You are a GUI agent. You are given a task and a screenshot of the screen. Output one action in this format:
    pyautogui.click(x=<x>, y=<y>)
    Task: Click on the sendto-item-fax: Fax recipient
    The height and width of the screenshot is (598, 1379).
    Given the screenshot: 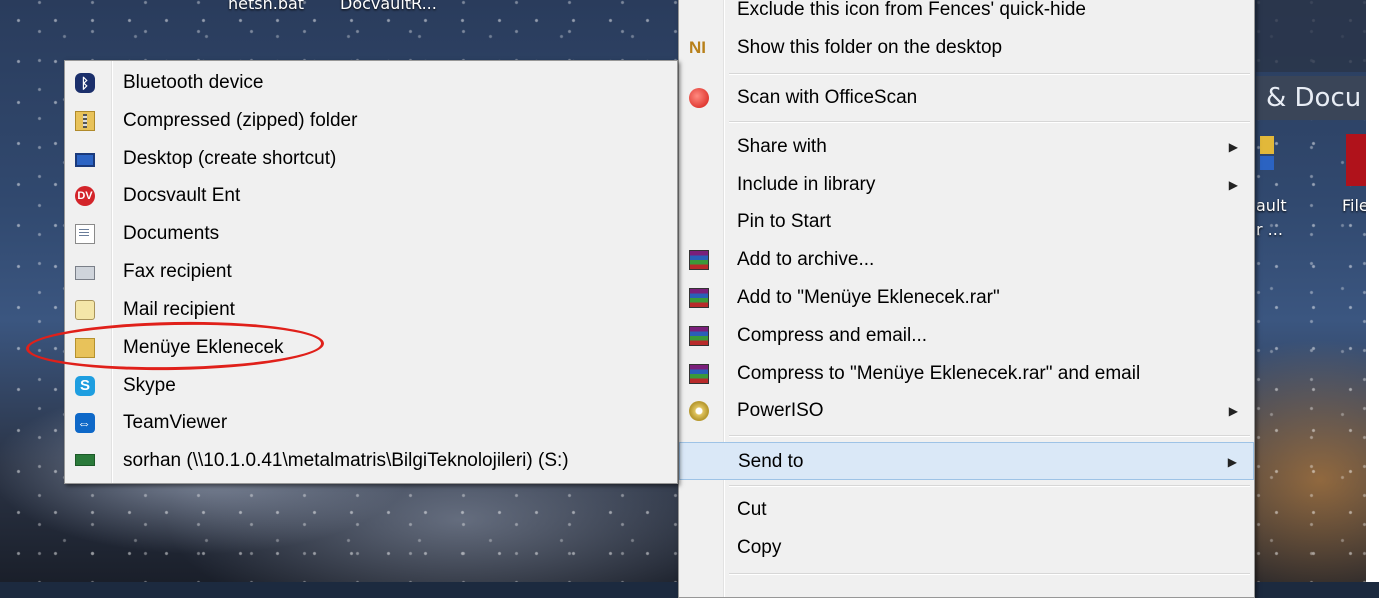 What is the action you would take?
    pyautogui.click(x=371, y=272)
    